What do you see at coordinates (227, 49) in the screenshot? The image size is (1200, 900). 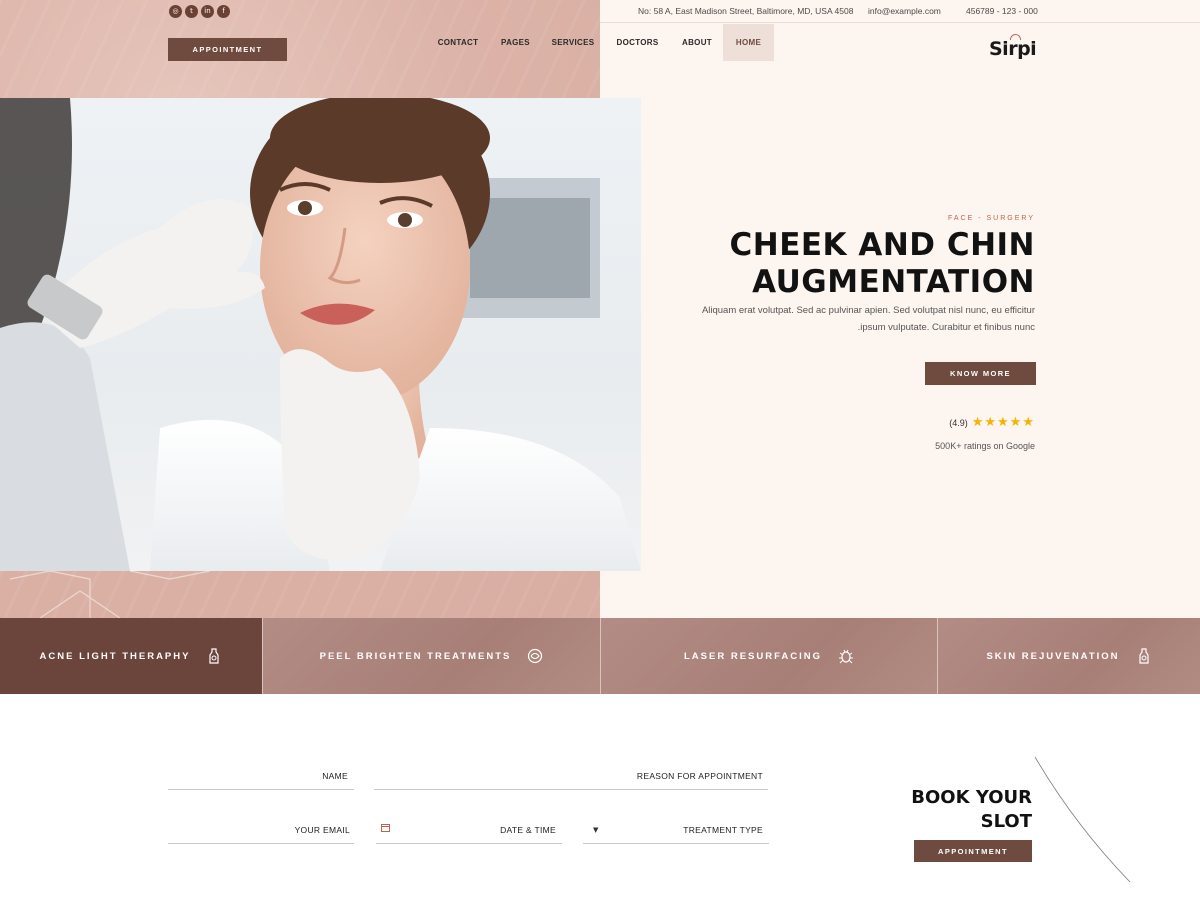 I see `appointment-button: APPOINTMENT` at bounding box center [227, 49].